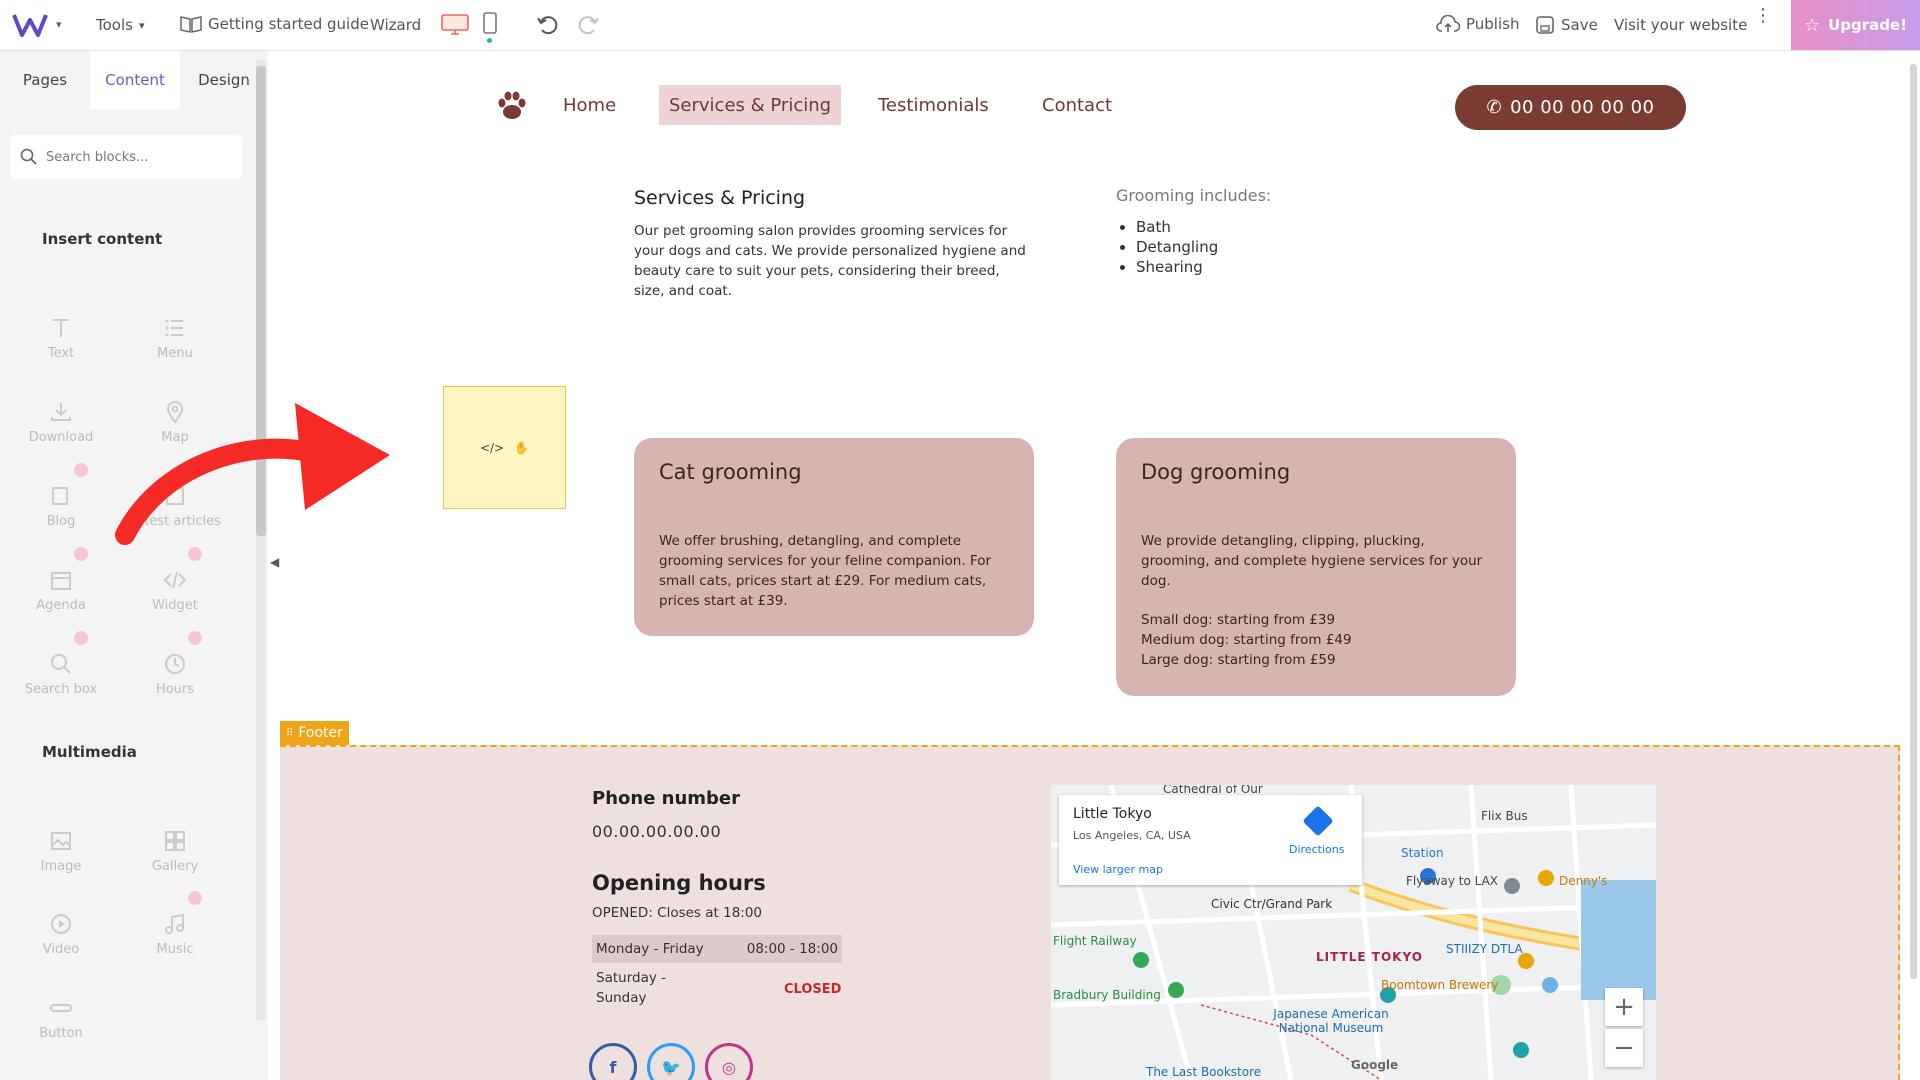 This screenshot has width=1920, height=1080. Describe the element at coordinates (61, 949) in the screenshot. I see `block-label: Video` at that location.